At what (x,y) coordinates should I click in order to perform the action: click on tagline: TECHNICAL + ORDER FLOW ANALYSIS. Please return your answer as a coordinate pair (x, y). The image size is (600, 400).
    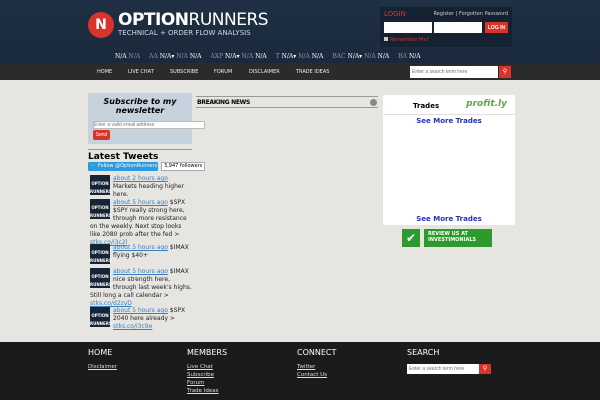
    Looking at the image, I should click on (184, 33).